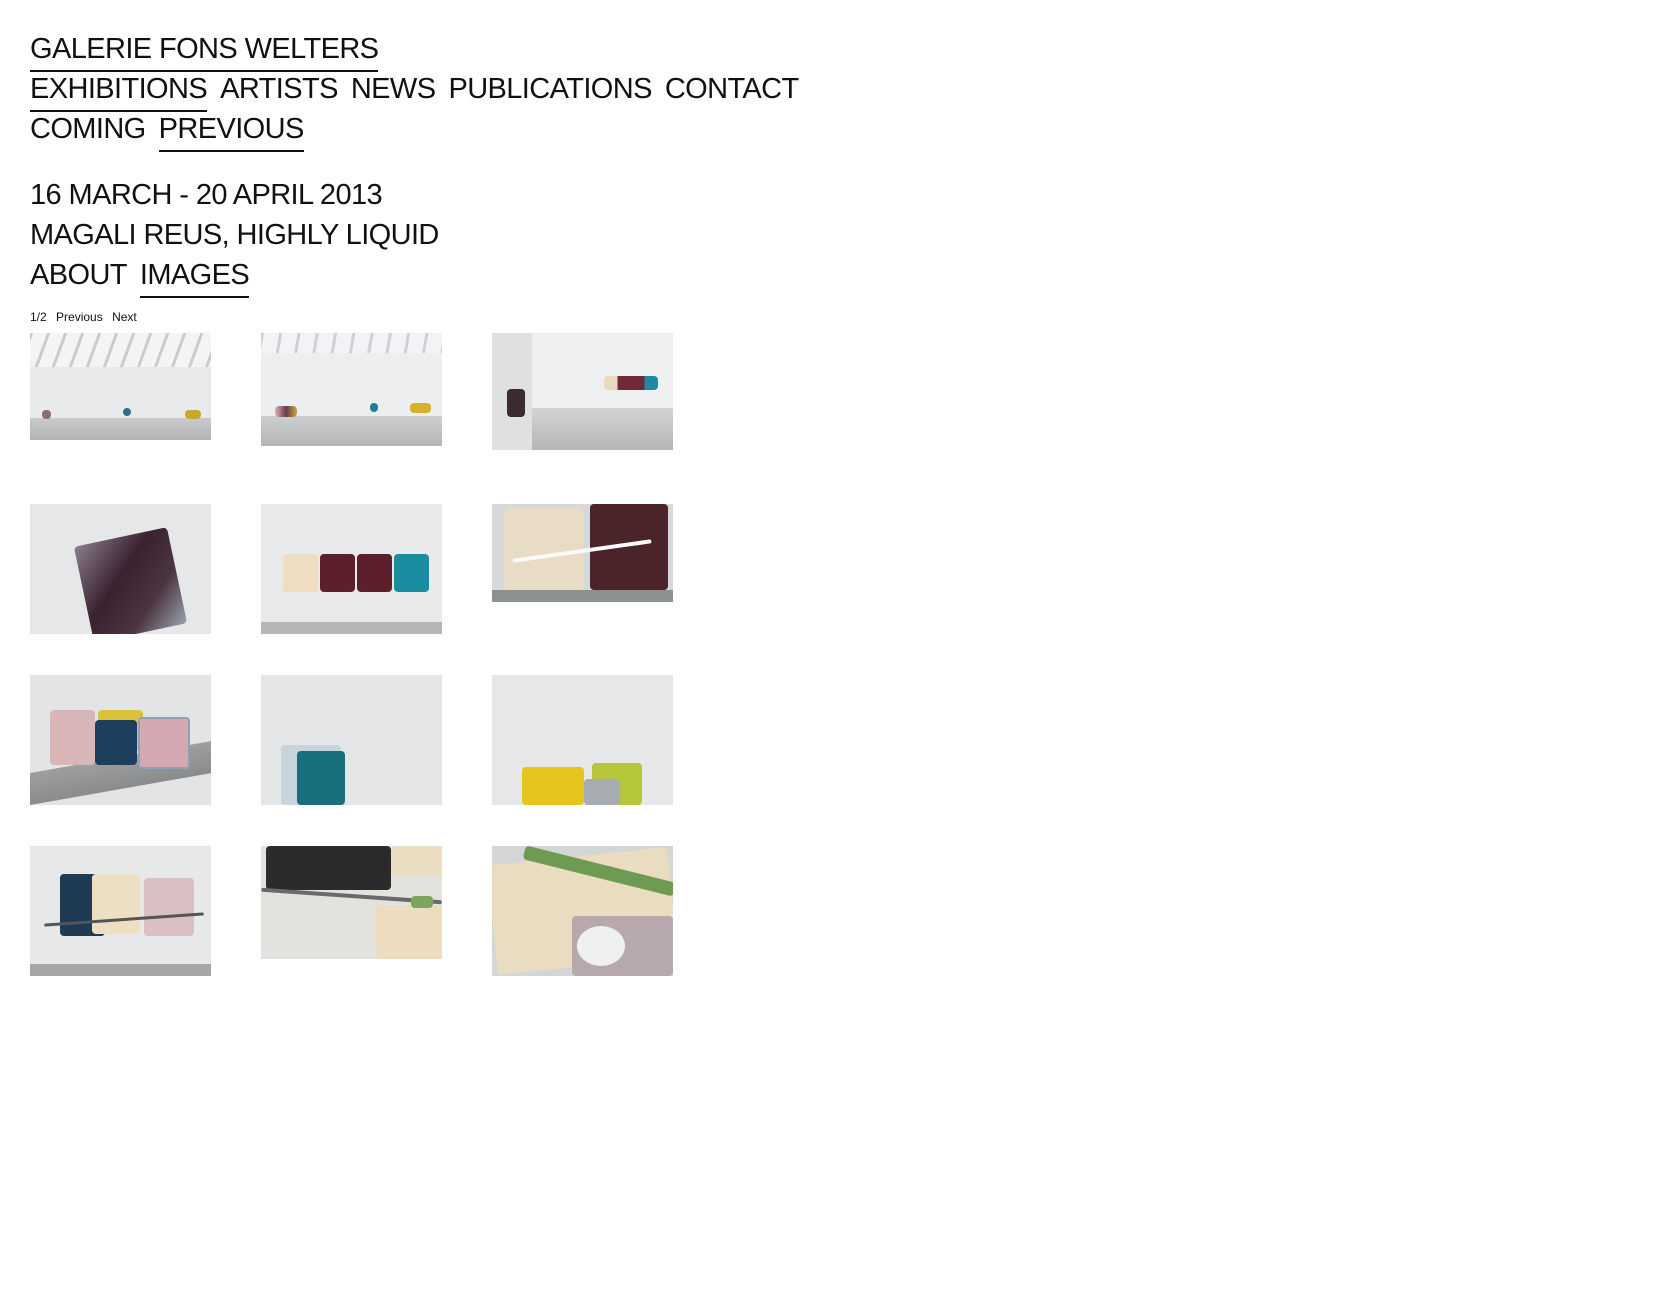 The image size is (1654, 1304). What do you see at coordinates (393, 90) in the screenshot?
I see `nav-news: NEWS` at bounding box center [393, 90].